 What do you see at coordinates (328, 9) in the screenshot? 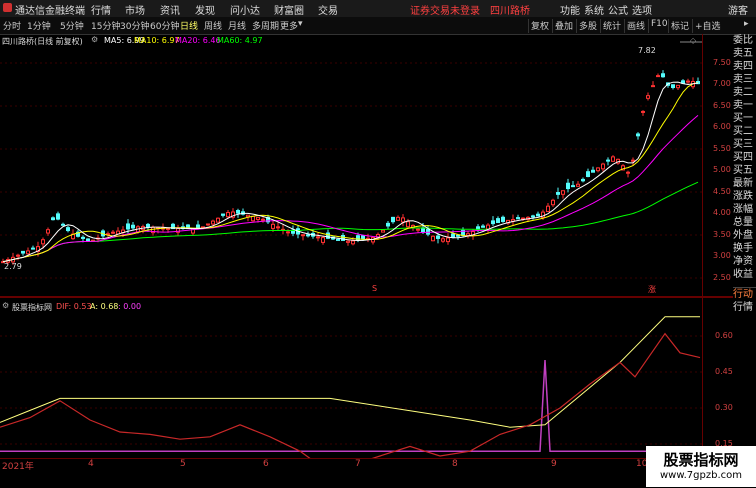
I see `menu-item-trade: 交易` at bounding box center [328, 9].